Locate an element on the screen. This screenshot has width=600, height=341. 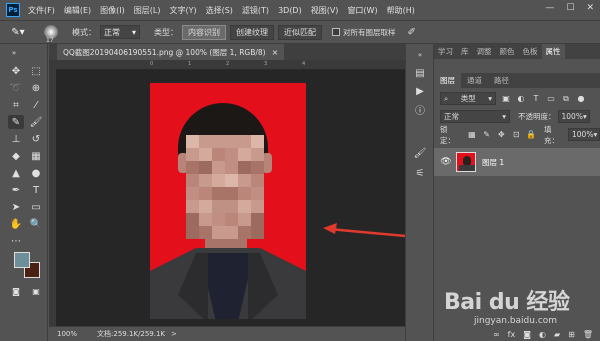
menu-select: 选择(S) is located at coordinates (219, 10).